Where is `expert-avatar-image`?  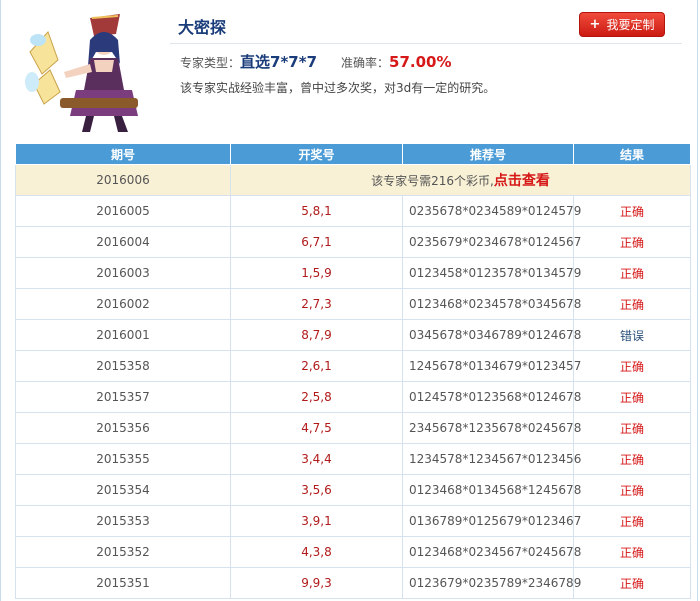 expert-avatar-image is located at coordinates (85, 73).